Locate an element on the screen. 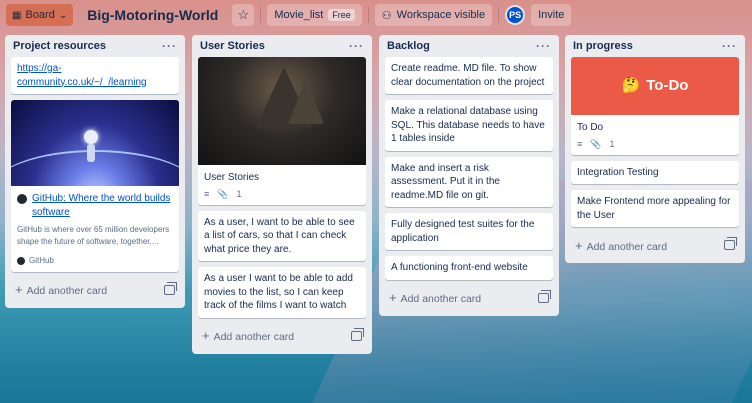  star-button: ☆ is located at coordinates (243, 15).